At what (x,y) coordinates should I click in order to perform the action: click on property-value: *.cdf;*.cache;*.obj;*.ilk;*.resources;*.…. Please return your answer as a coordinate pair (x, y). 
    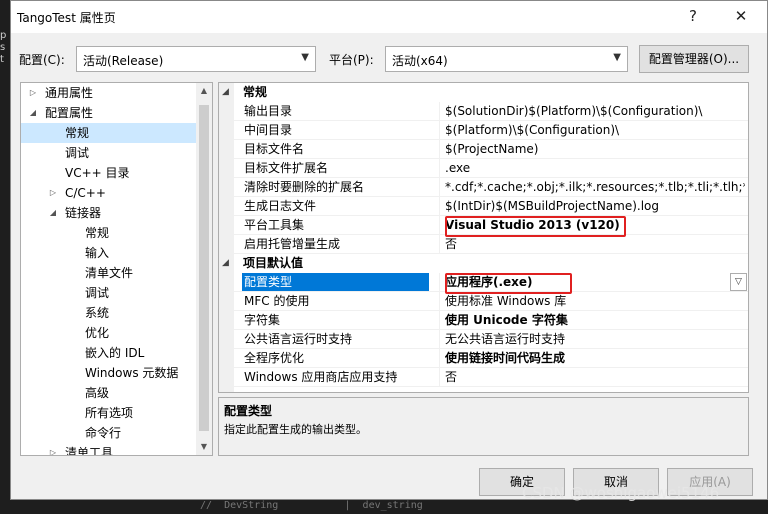
    Looking at the image, I should click on (595, 187).